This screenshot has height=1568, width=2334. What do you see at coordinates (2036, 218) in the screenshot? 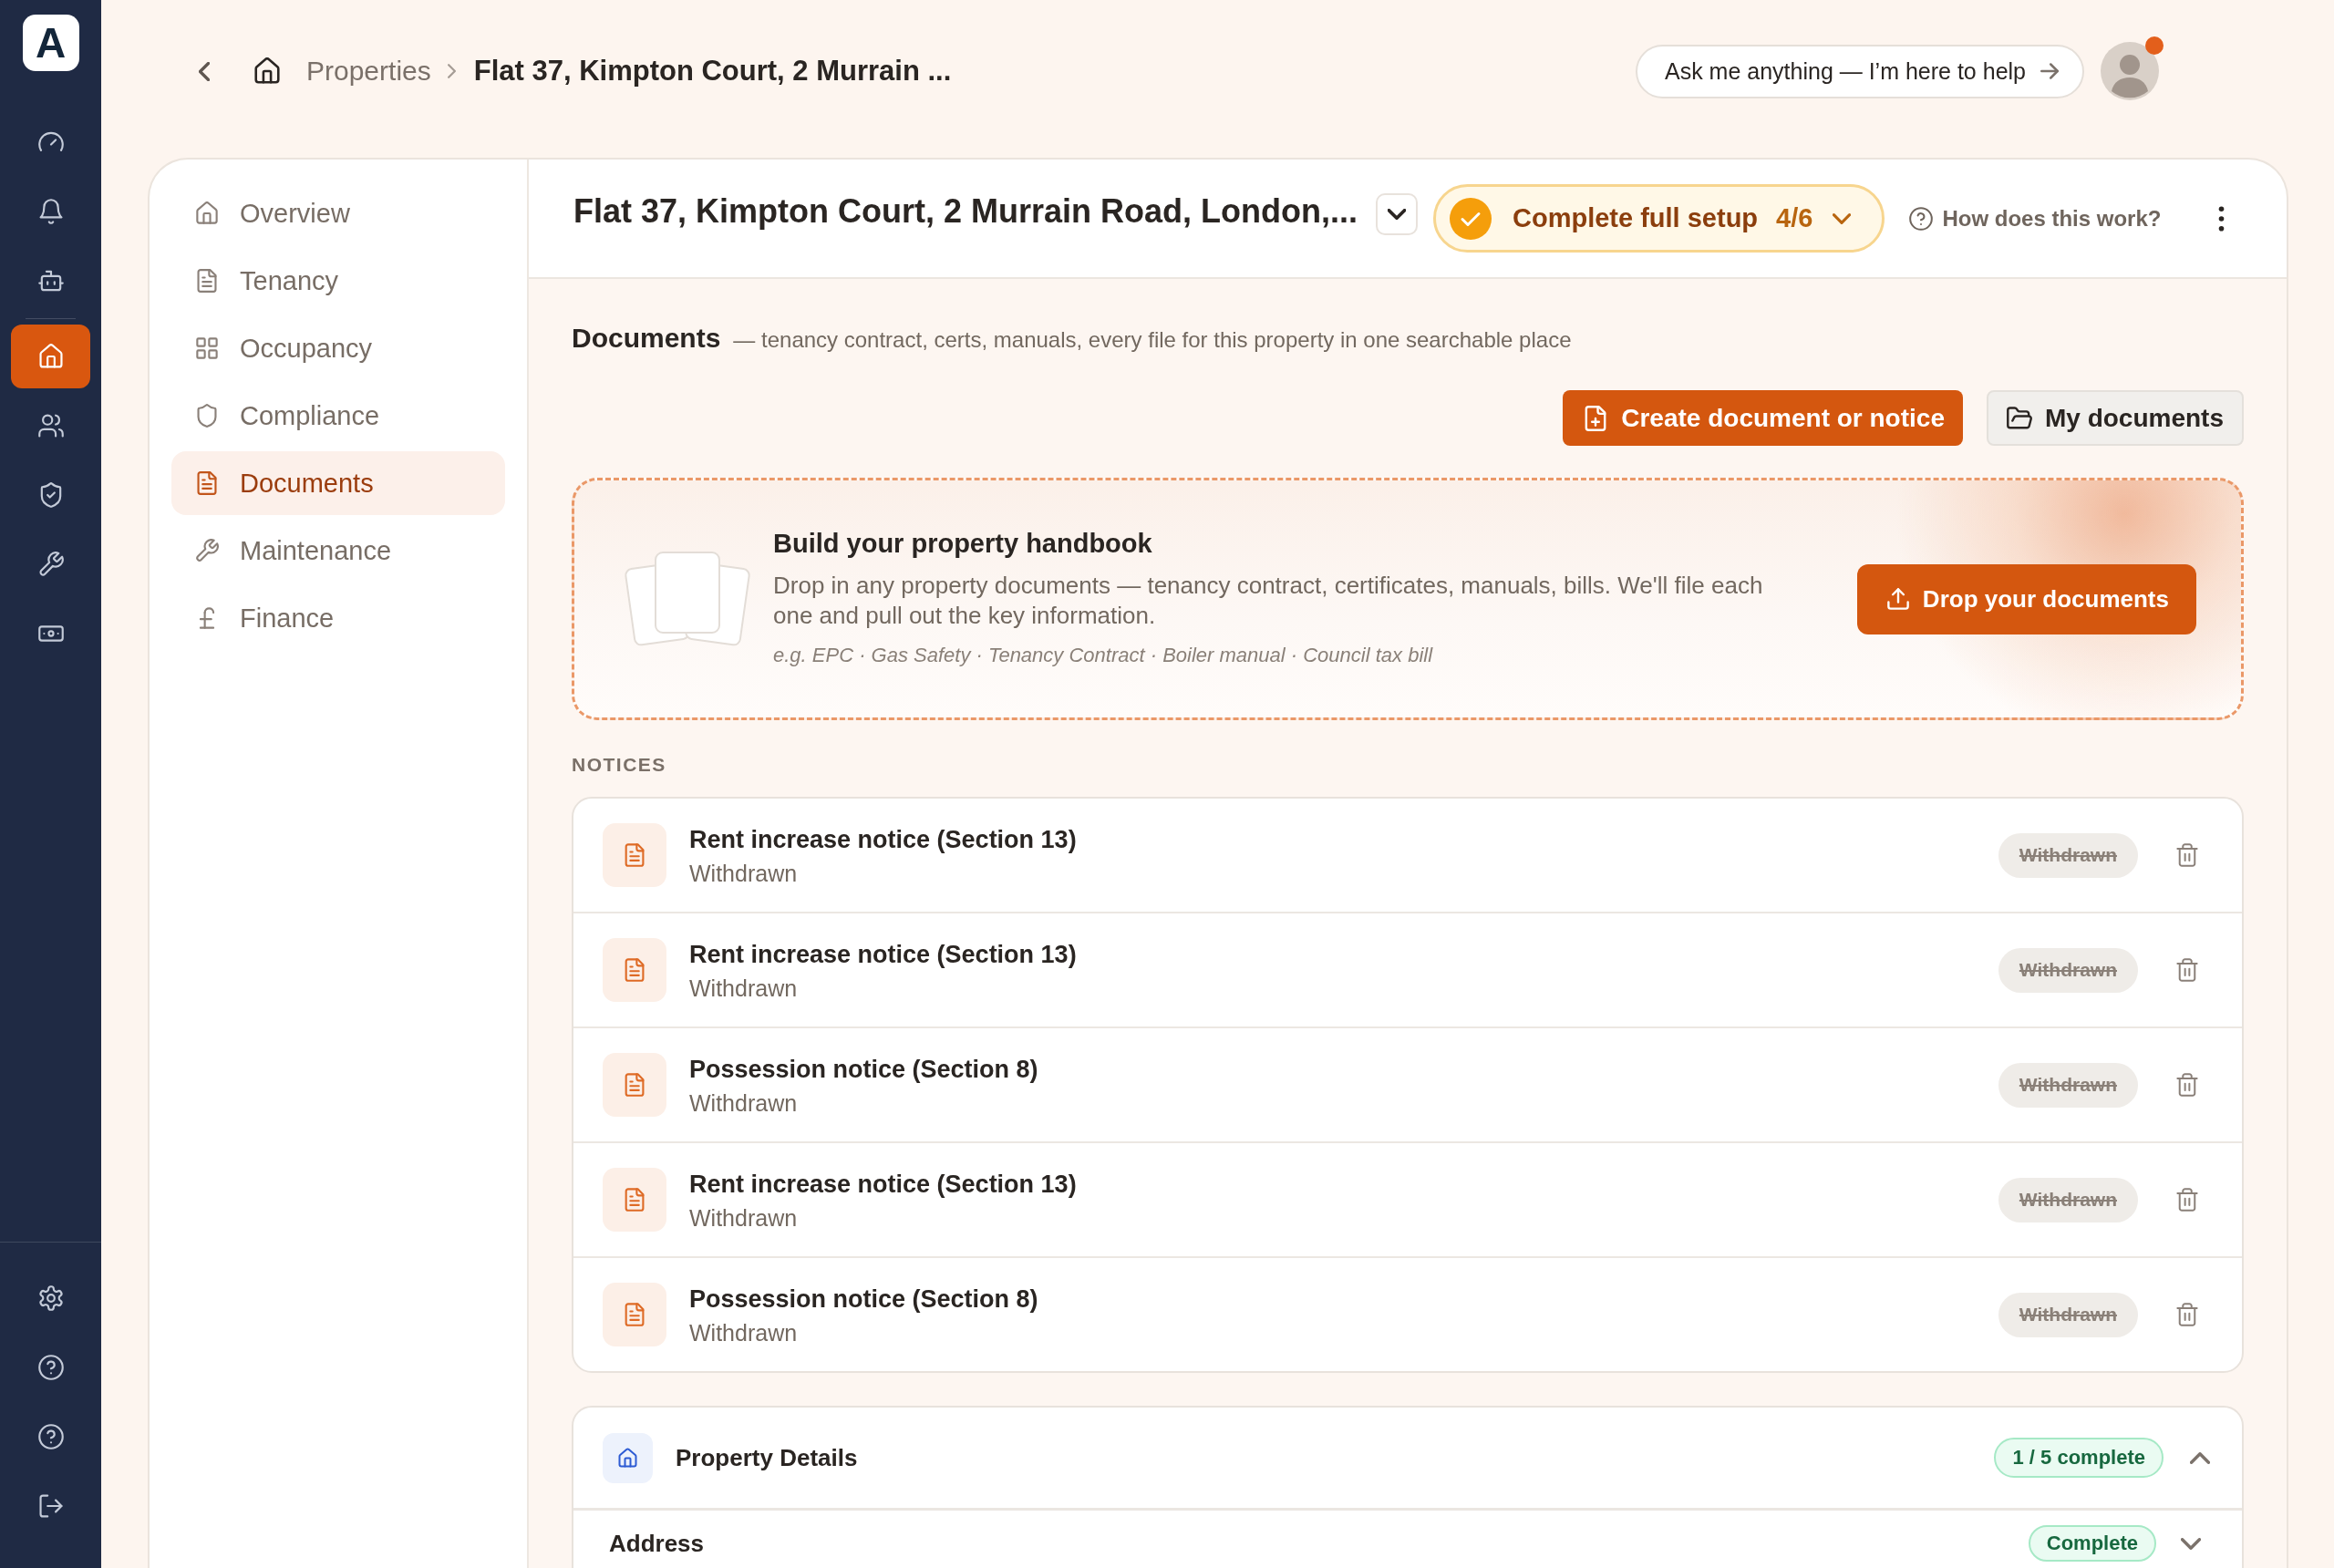
I see `help-link: How does this work?` at bounding box center [2036, 218].